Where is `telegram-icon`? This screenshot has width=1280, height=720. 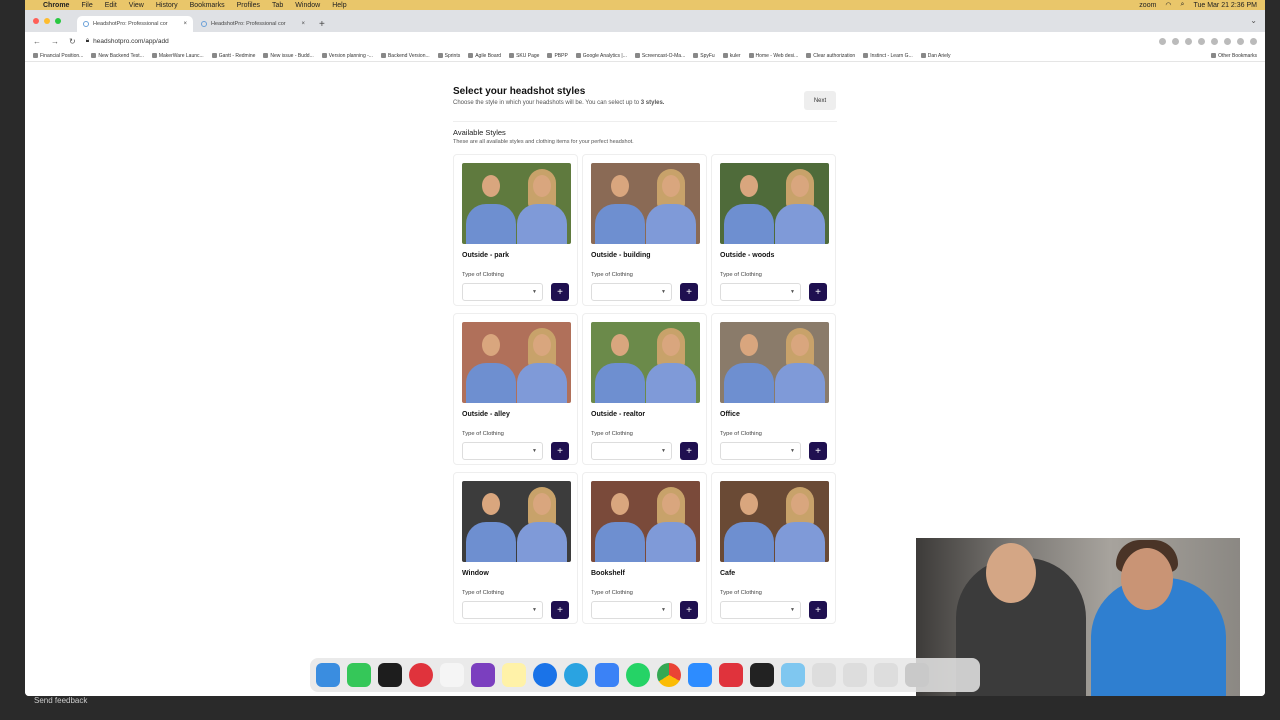 telegram-icon is located at coordinates (576, 675).